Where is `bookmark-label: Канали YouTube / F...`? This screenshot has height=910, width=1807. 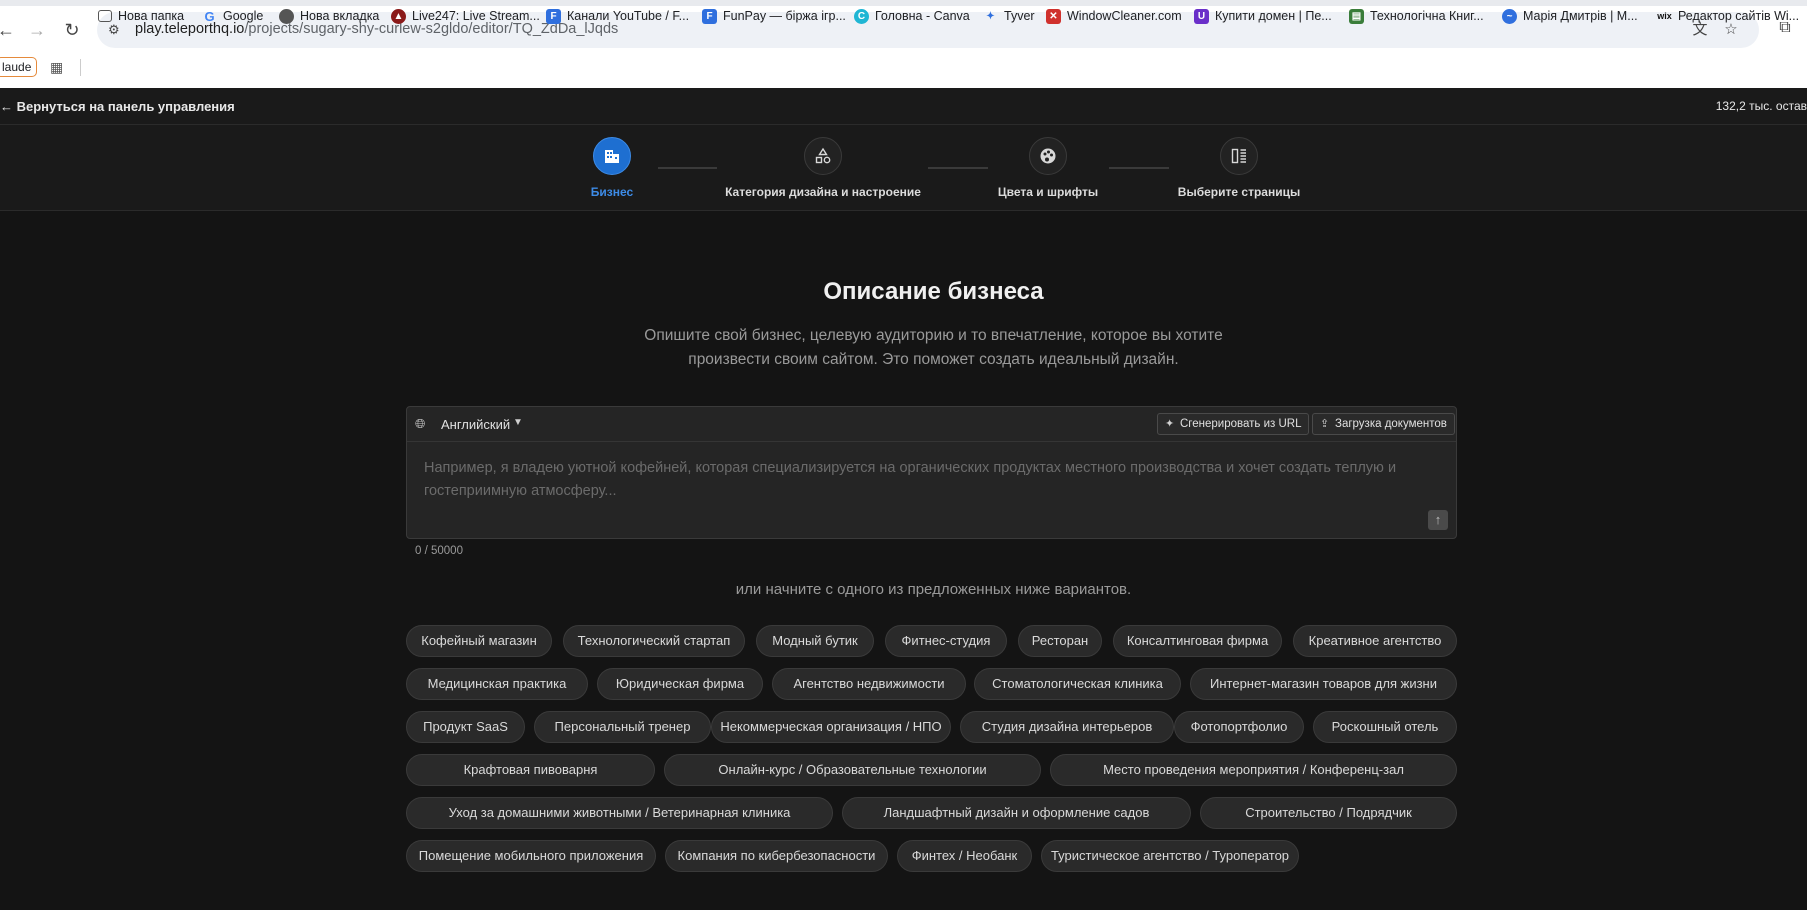 bookmark-label: Канали YouTube / F... is located at coordinates (628, 16).